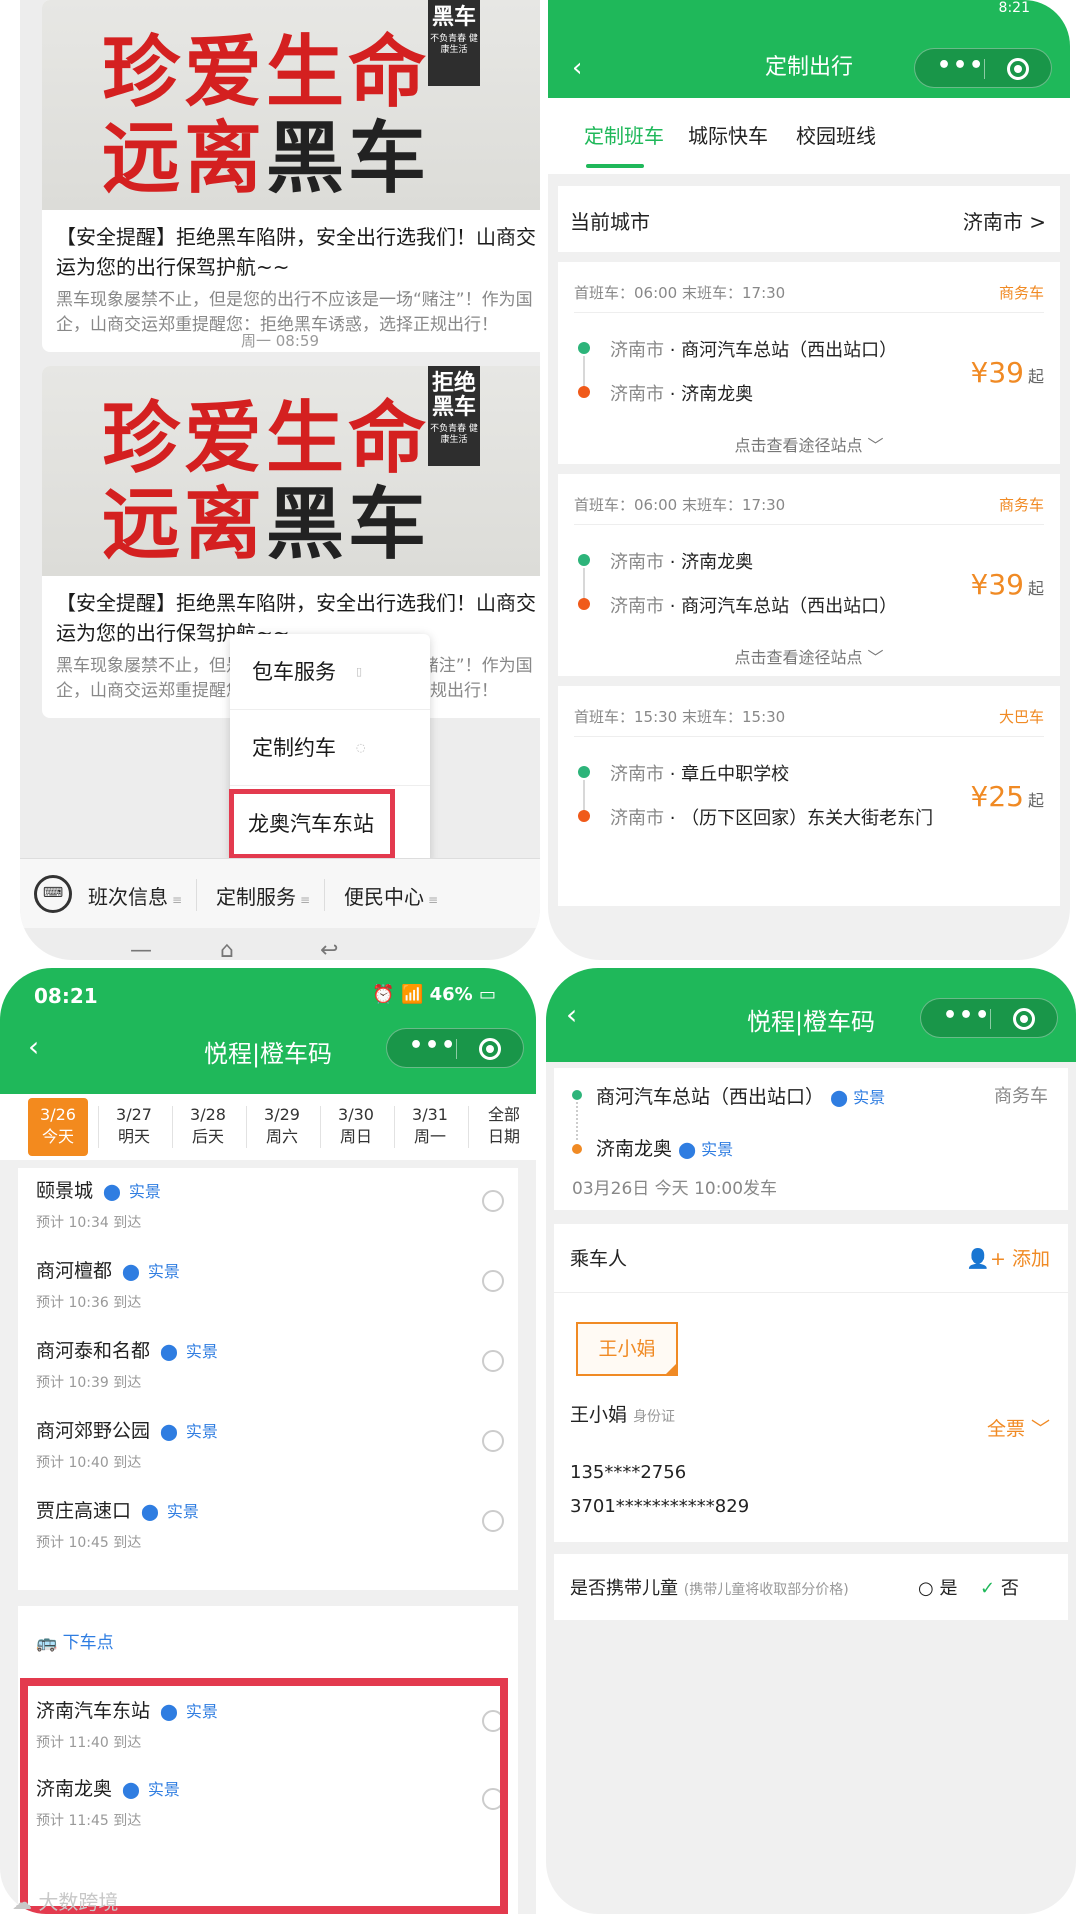 This screenshot has height=1921, width=1080. Describe the element at coordinates (741, 1097) in the screenshot. I see `trip-from: 商河汽车总站（西出站口） ⬤ 实景` at that location.